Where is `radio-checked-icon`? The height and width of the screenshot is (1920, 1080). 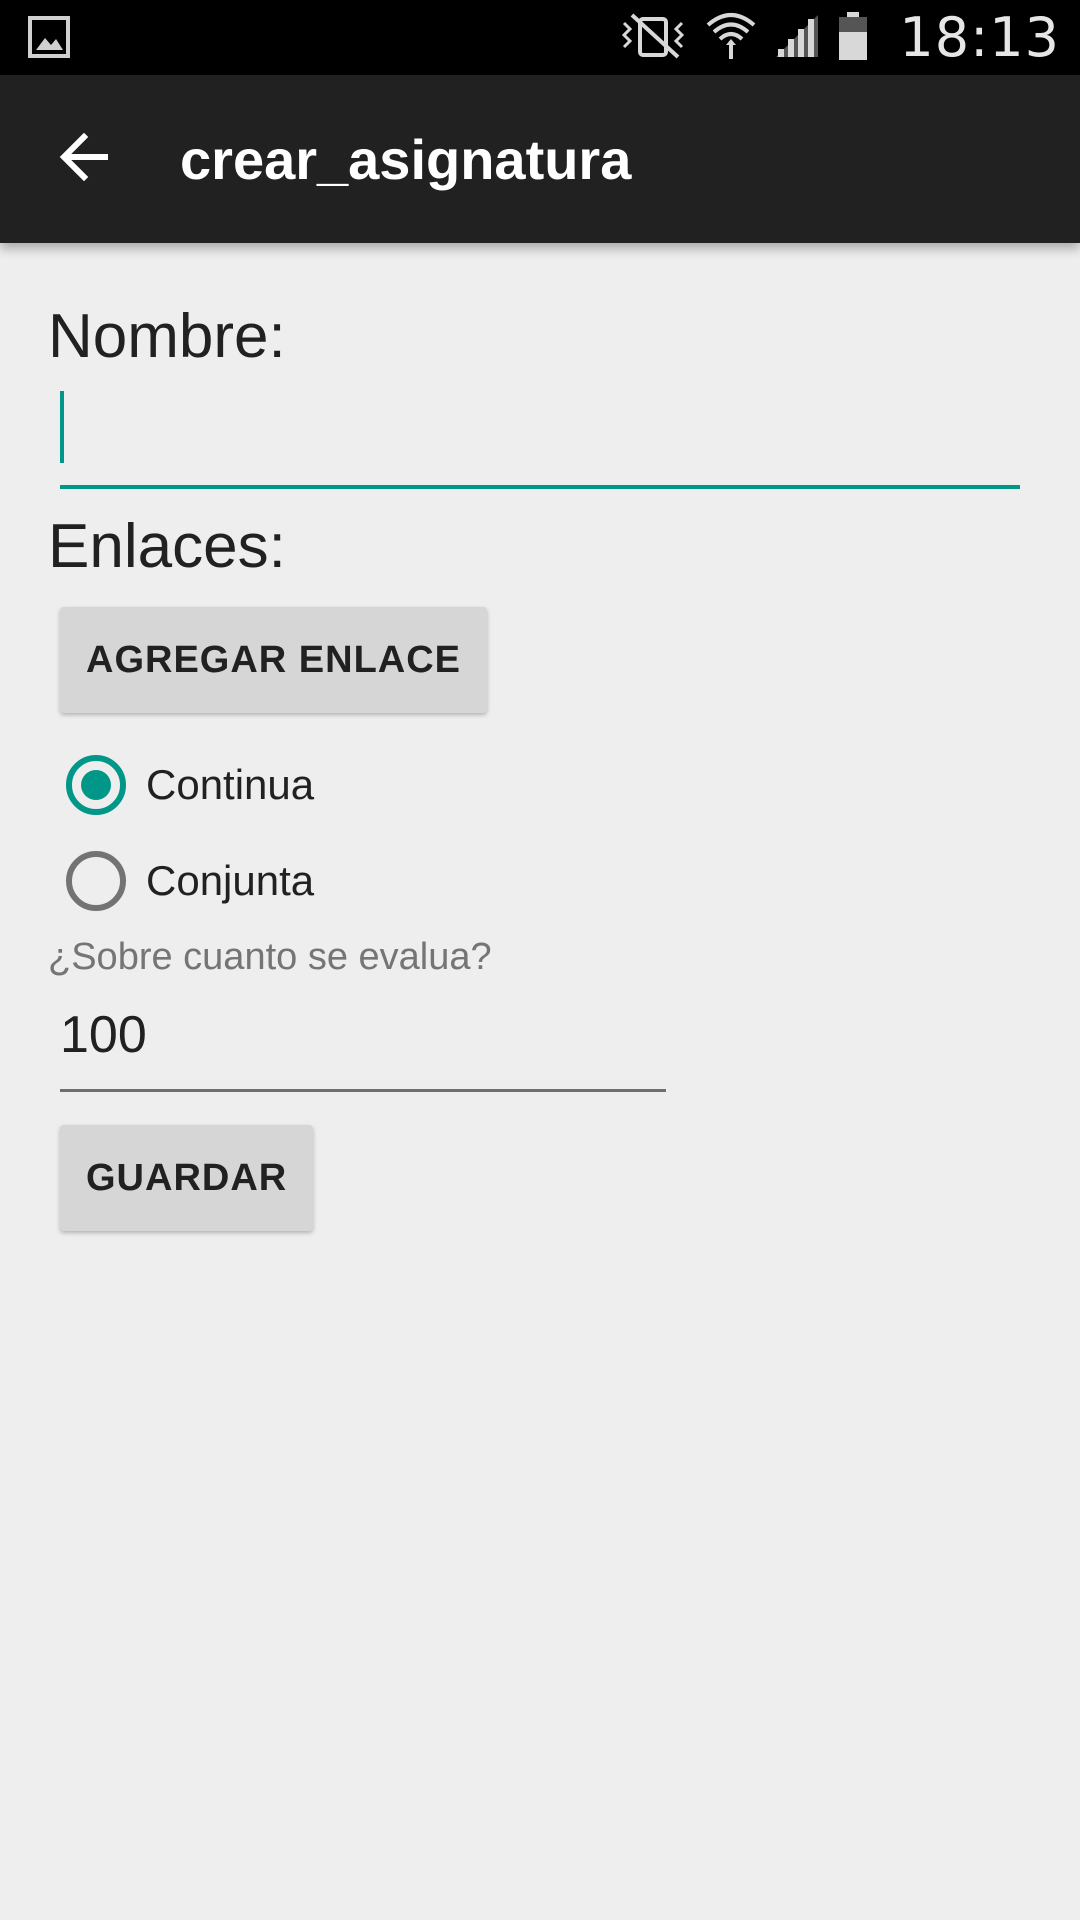 radio-checked-icon is located at coordinates (96, 785).